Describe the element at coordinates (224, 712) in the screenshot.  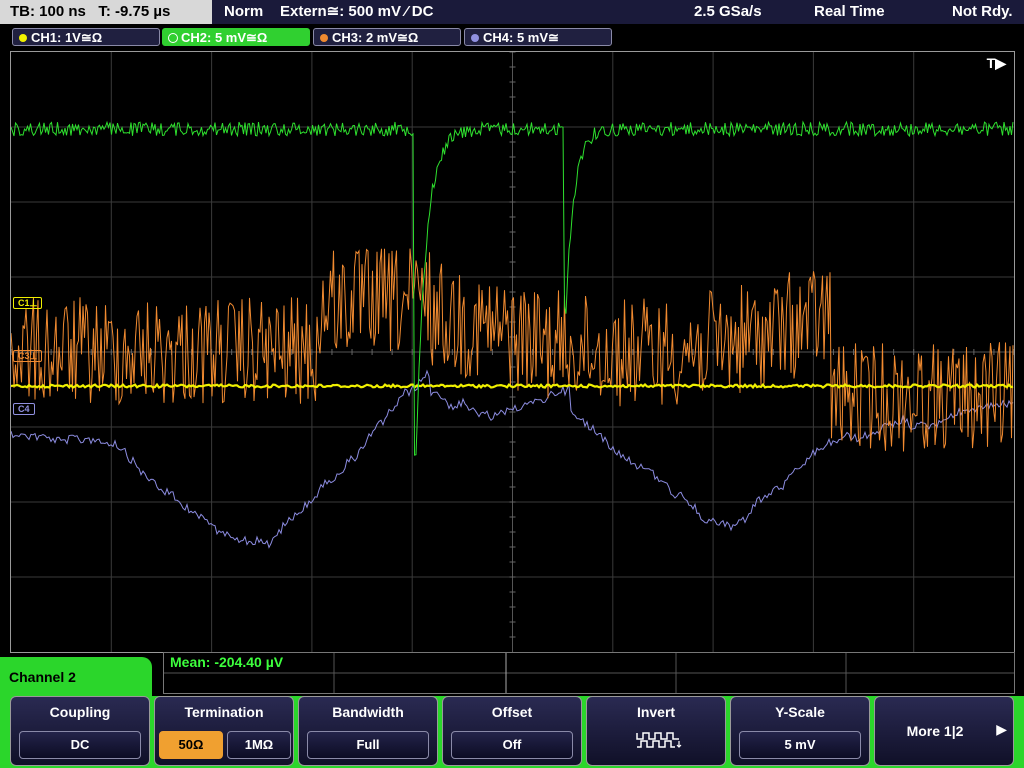
I see `termination-title: Termination` at that location.